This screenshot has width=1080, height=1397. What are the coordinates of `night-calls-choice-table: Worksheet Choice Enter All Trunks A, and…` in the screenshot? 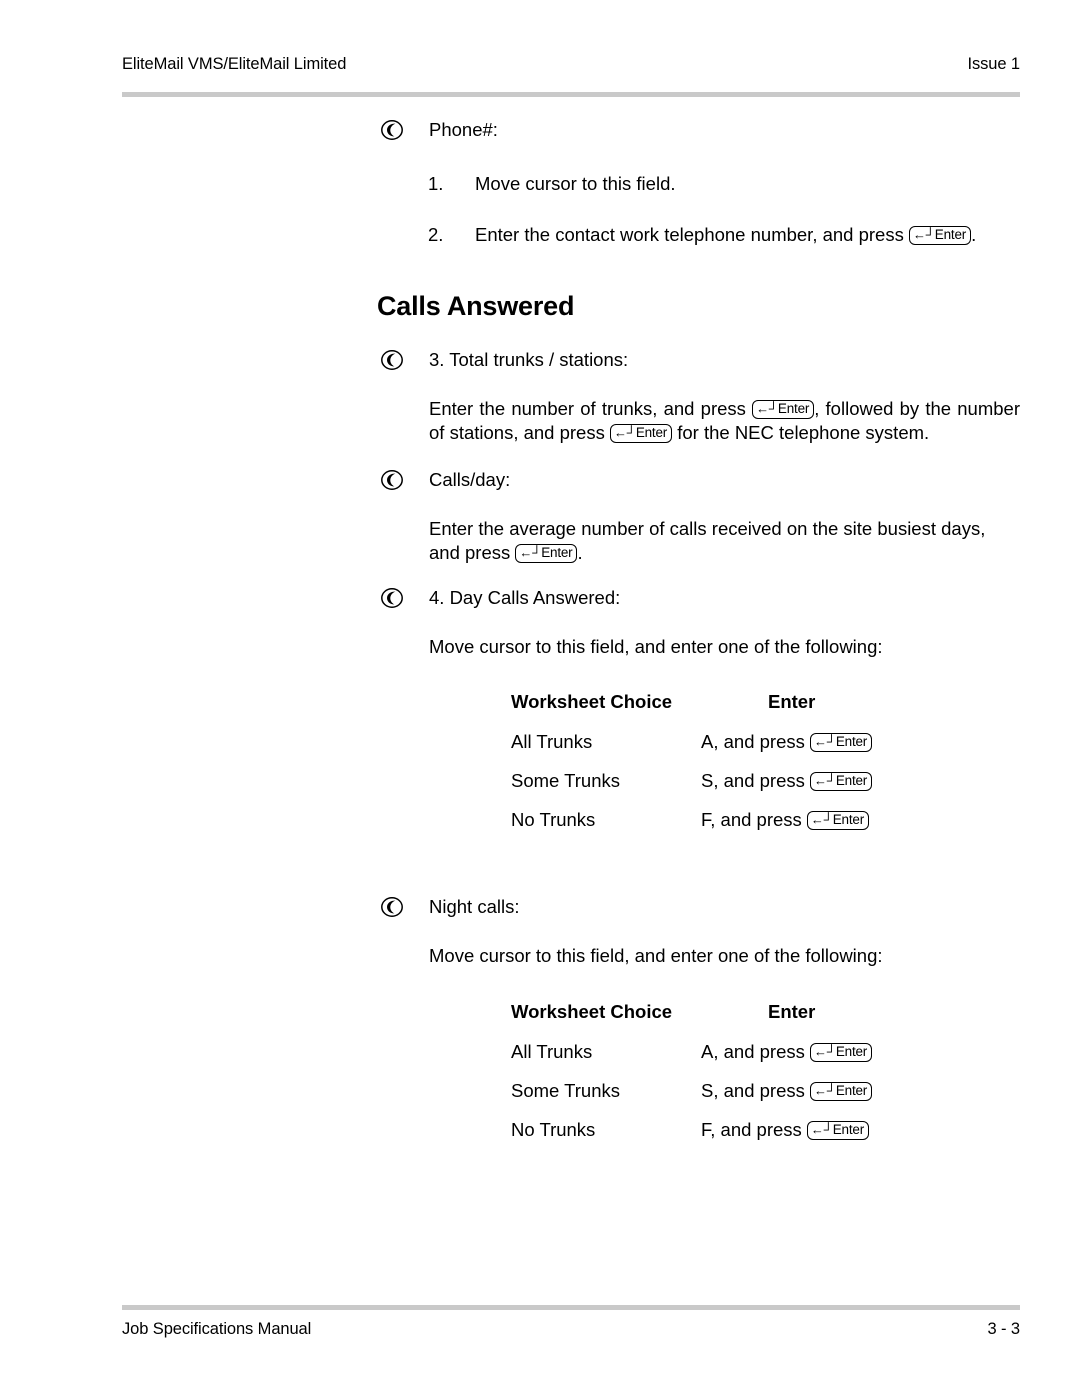 It's located at (741, 1071).